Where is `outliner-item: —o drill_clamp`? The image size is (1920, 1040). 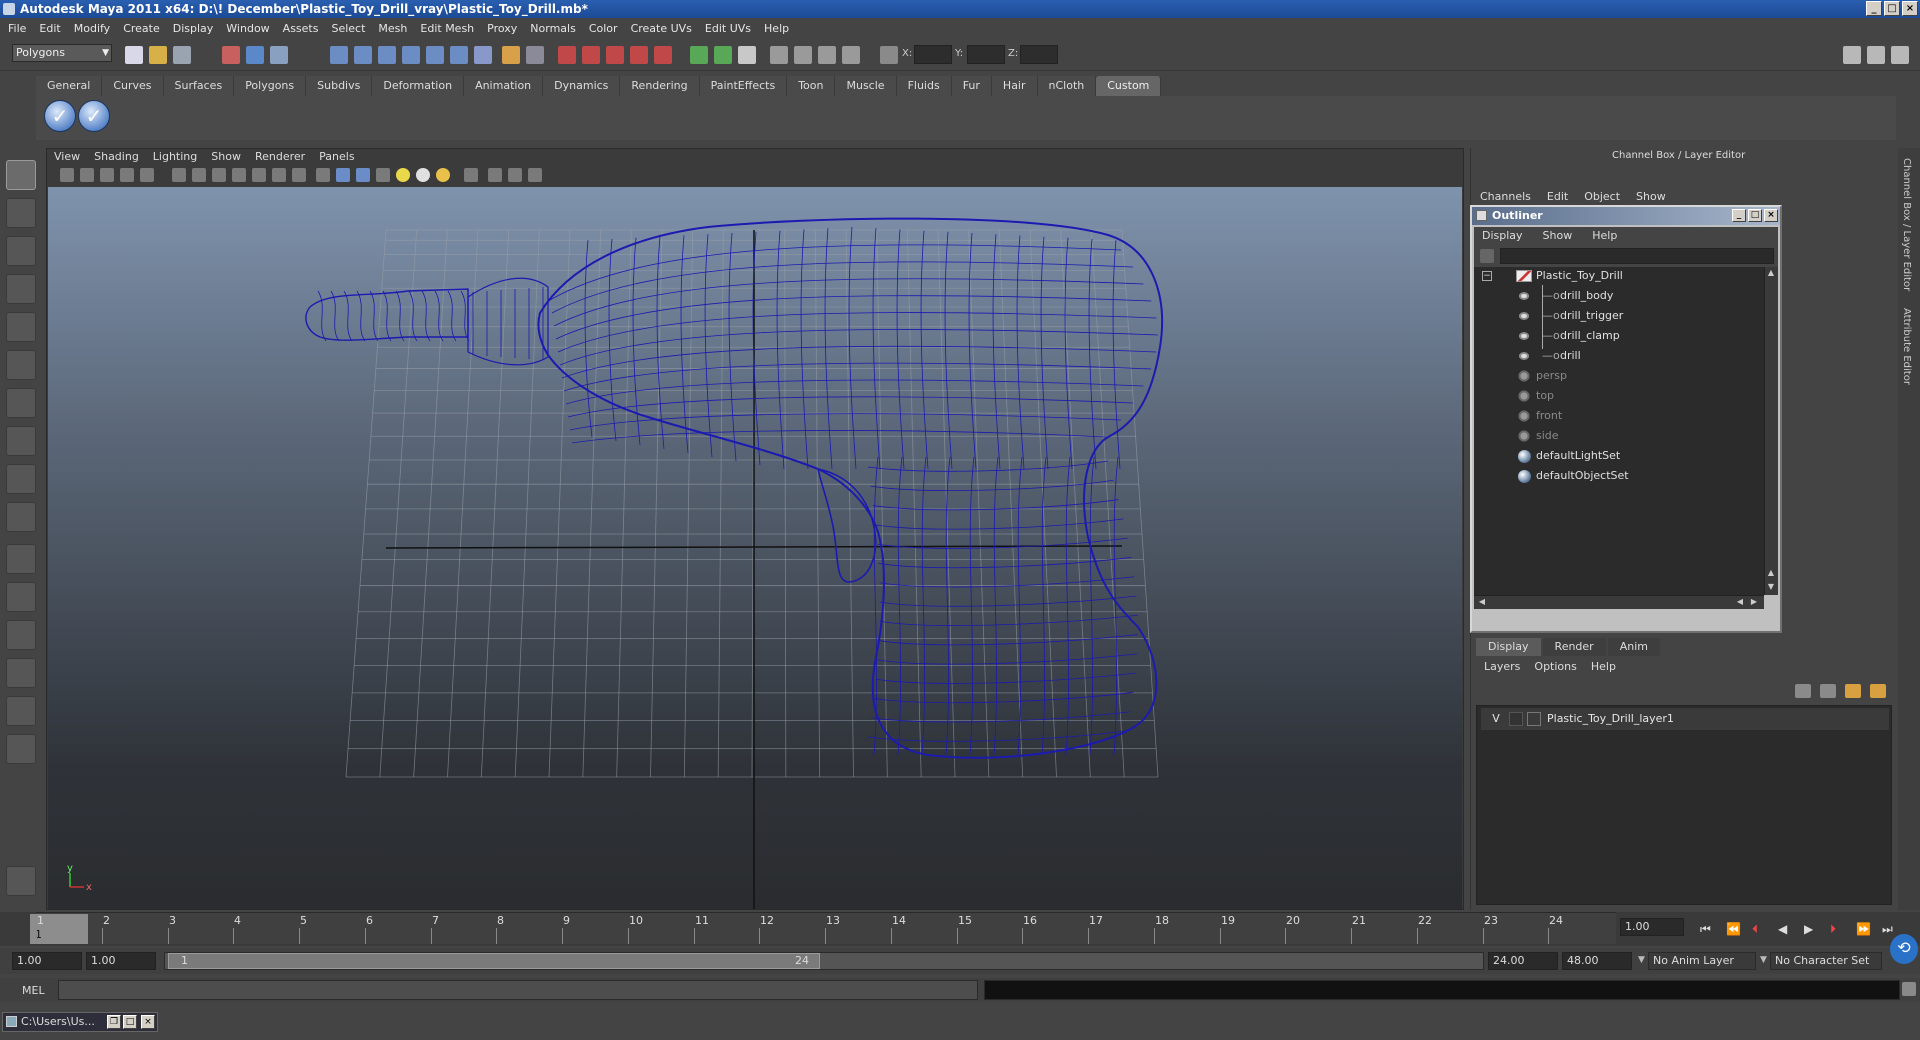 outliner-item: —o drill_clamp is located at coordinates (1618, 336).